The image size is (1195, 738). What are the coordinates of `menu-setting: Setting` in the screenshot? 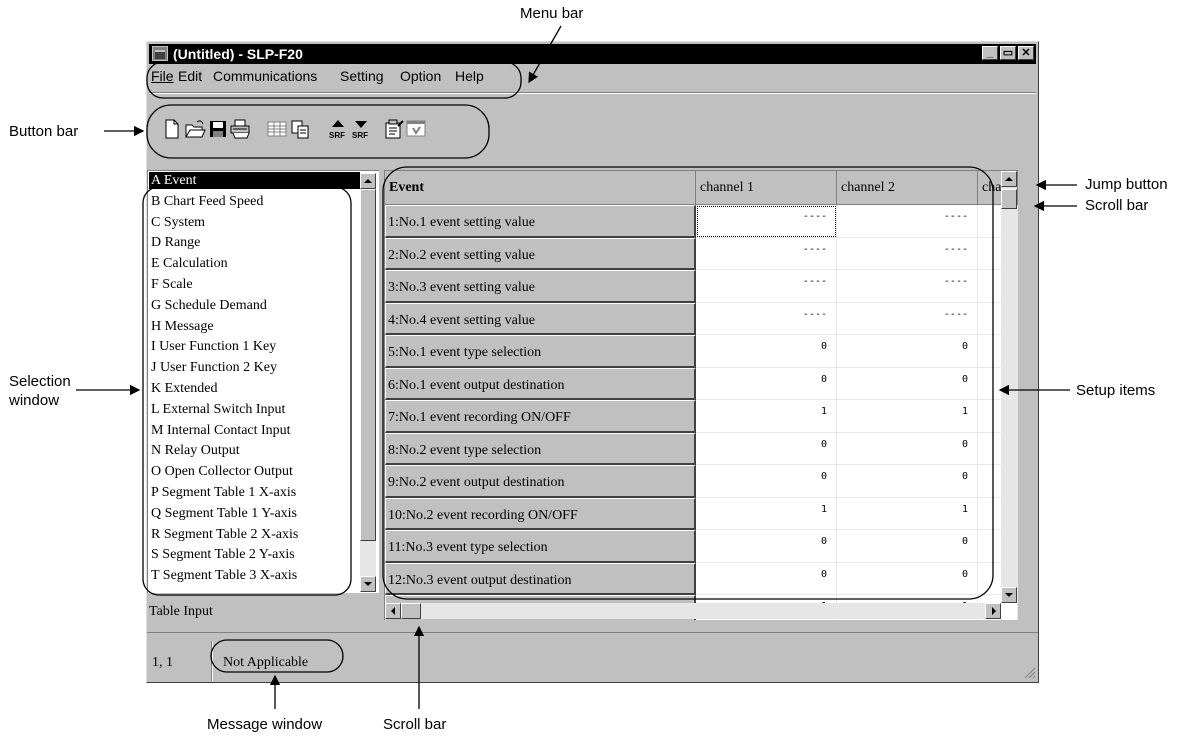 It's located at (362, 76).